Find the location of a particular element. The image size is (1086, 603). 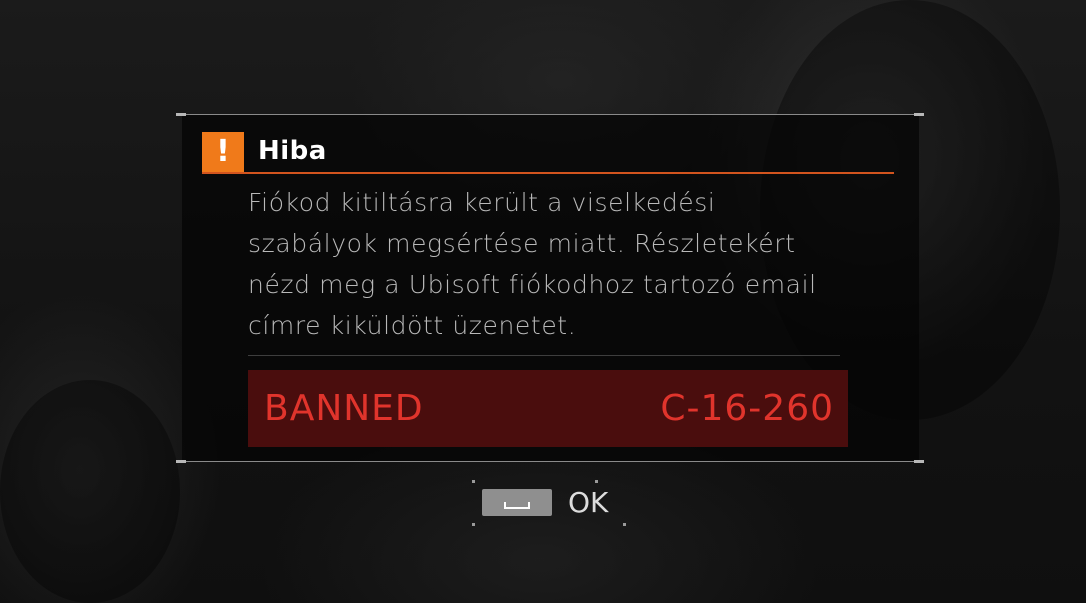

ban-status-bar: BANNED C-16-260 is located at coordinates (548, 408).